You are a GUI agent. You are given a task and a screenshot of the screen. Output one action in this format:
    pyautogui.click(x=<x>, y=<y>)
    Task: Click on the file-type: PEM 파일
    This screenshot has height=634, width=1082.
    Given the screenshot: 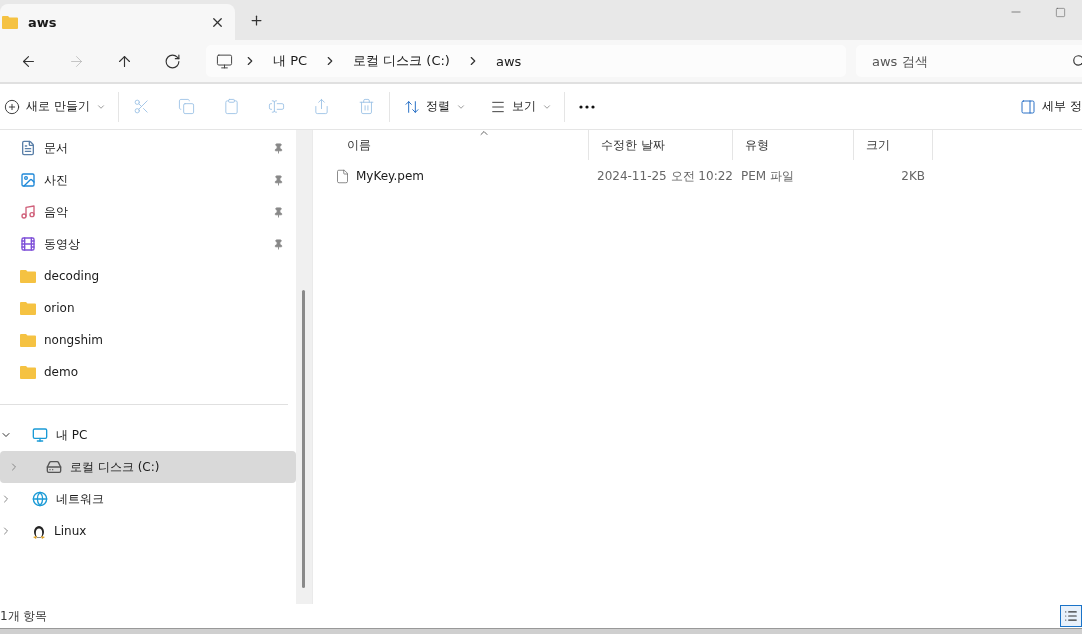 What is the action you would take?
    pyautogui.click(x=767, y=176)
    